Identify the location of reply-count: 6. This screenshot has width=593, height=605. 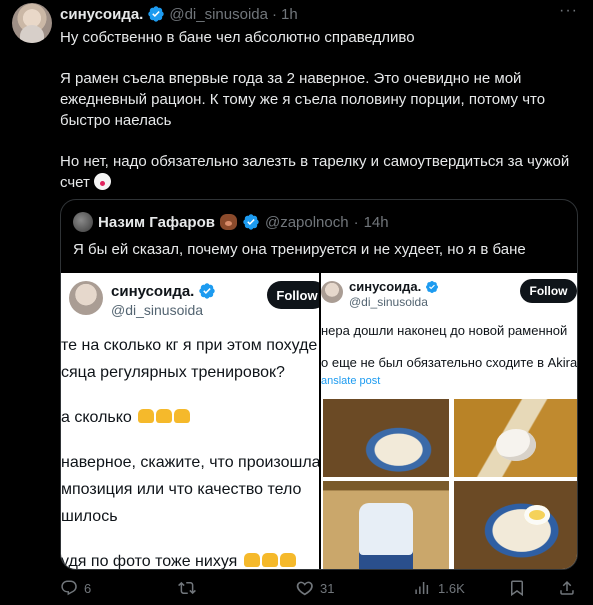
(88, 588).